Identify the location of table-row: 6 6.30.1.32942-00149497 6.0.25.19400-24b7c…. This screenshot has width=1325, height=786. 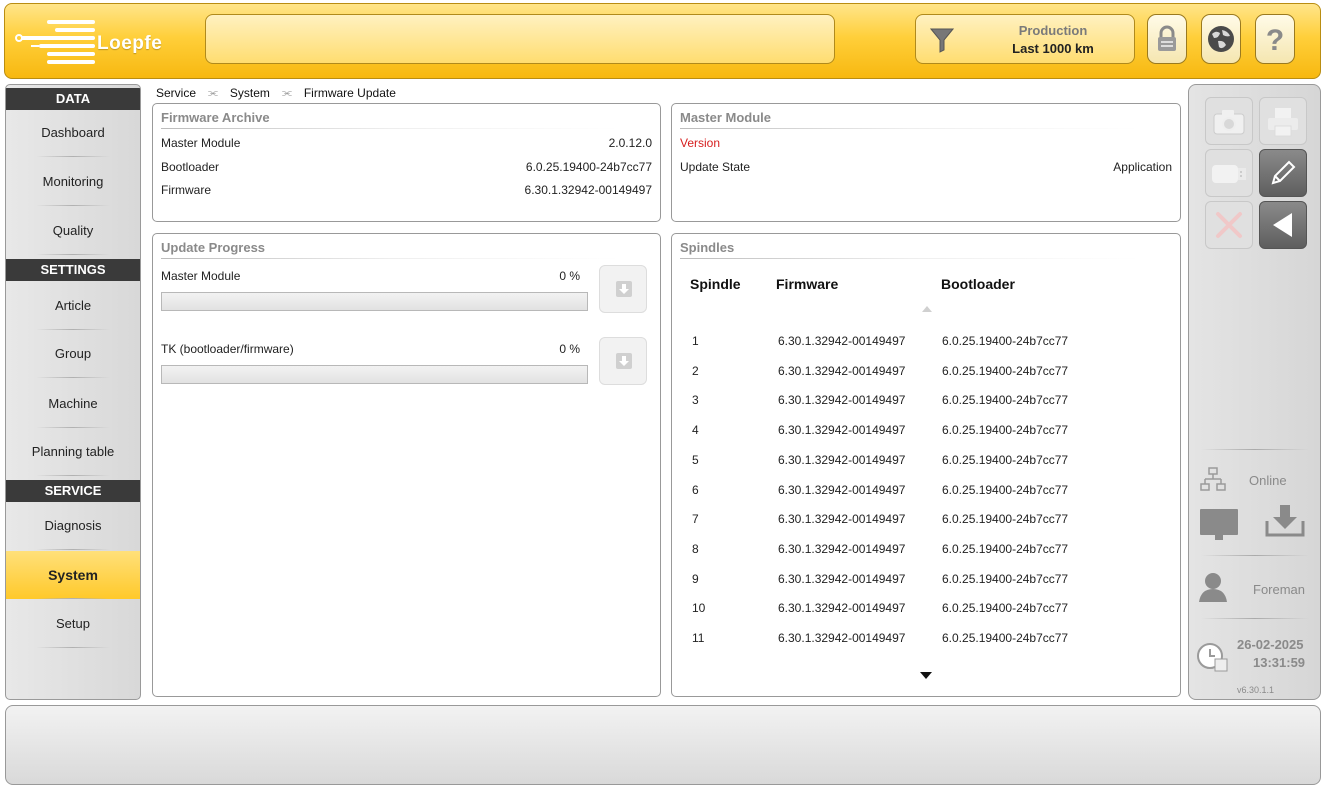
(926, 498).